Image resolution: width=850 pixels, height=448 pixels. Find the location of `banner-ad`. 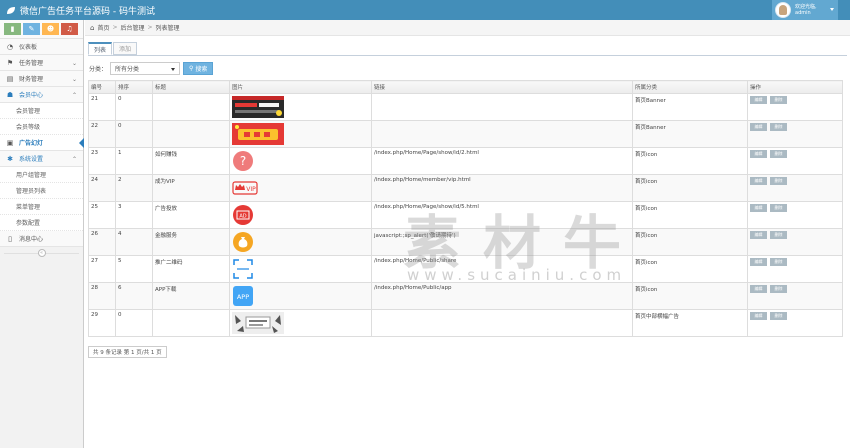

banner-ad is located at coordinates (258, 323).